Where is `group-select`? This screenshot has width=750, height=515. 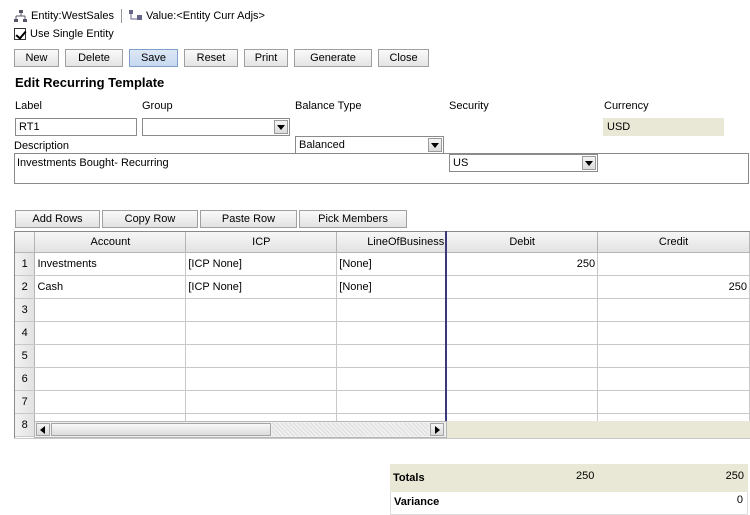
group-select is located at coordinates (216, 127).